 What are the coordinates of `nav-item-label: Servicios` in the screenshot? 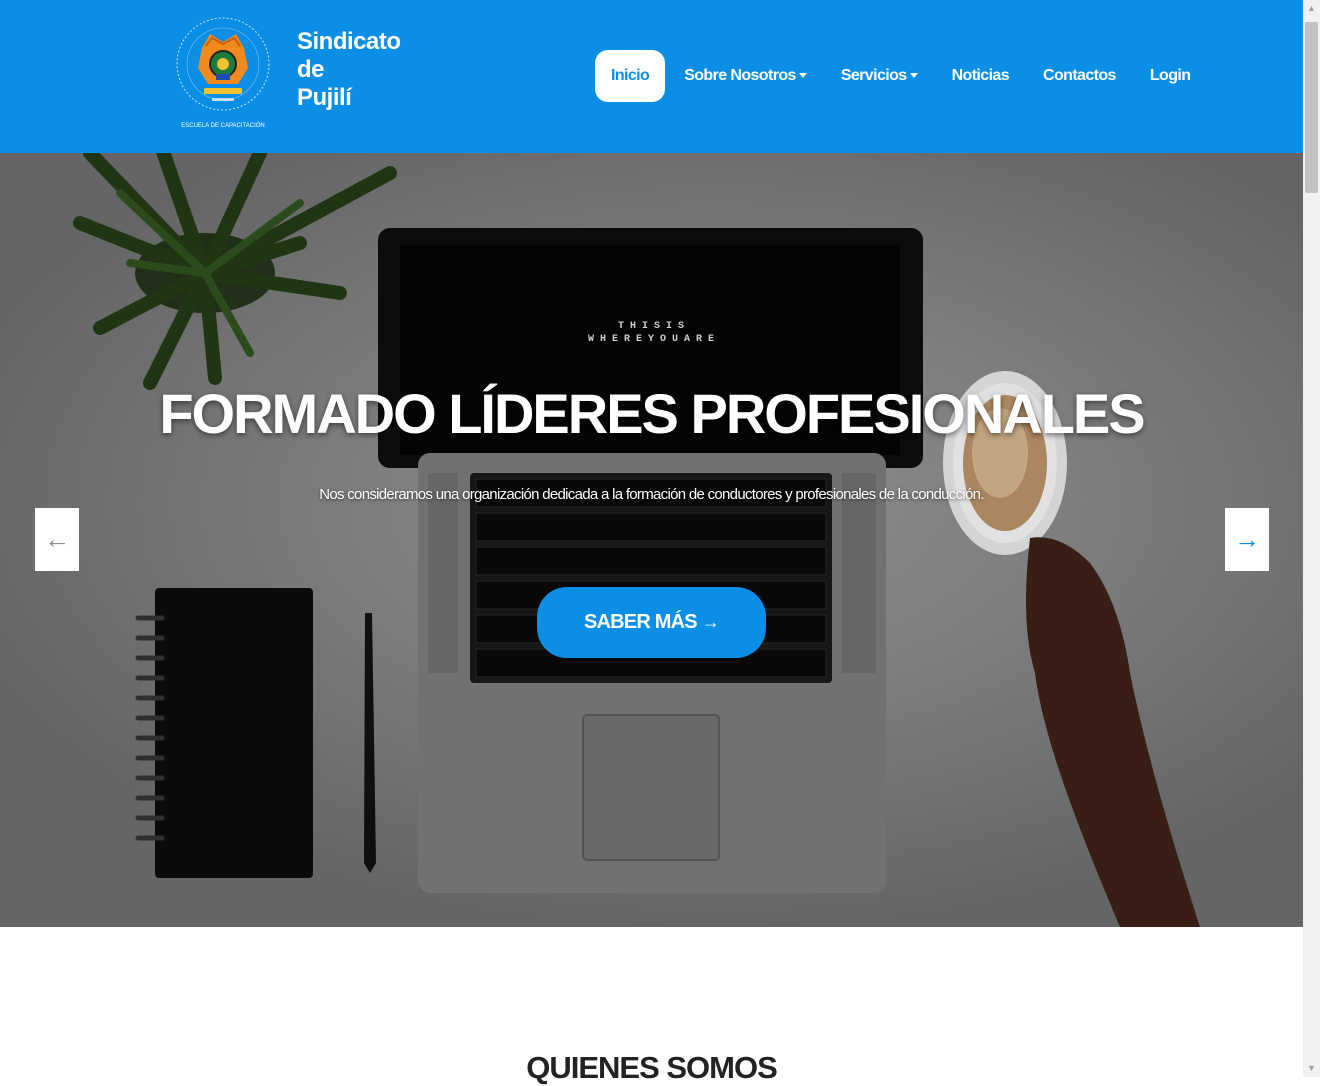 It's located at (873, 75).